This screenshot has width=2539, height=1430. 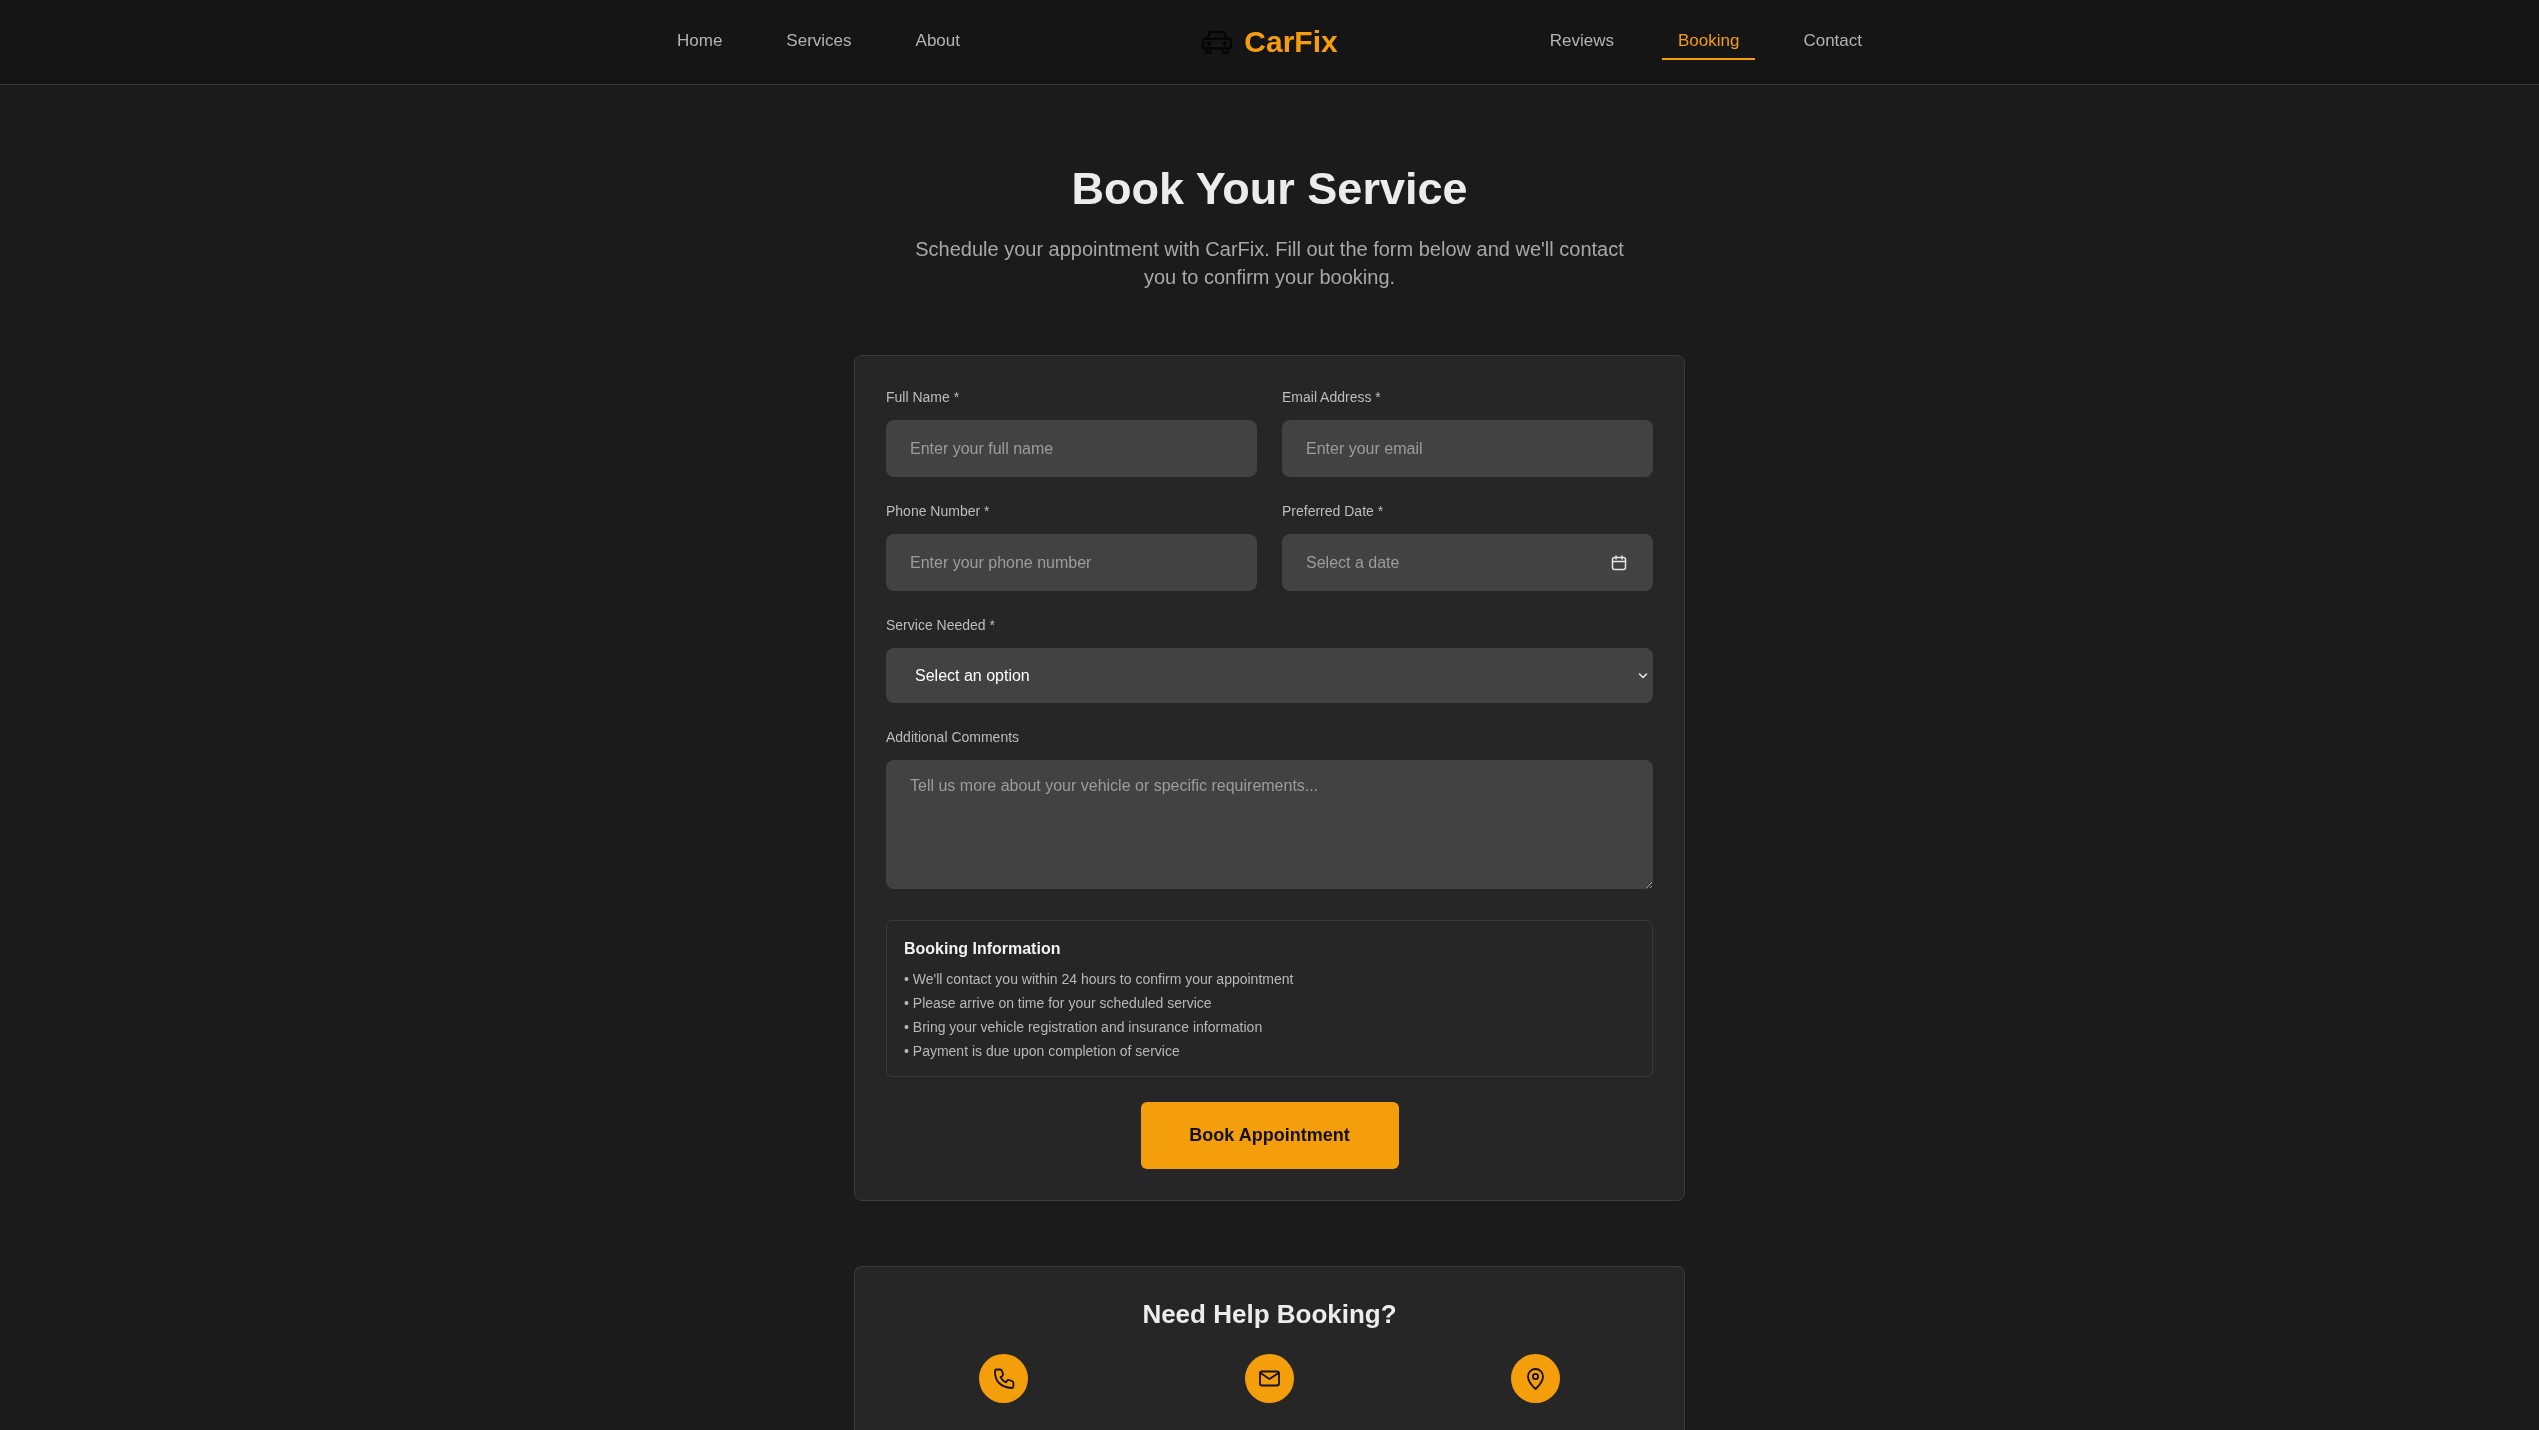 What do you see at coordinates (1269, 1314) in the screenshot?
I see `help-heading: Need Help Booking?` at bounding box center [1269, 1314].